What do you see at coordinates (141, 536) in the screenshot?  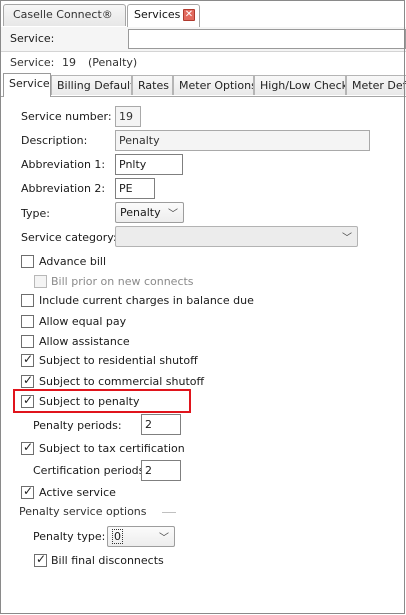 I see `penalty-type-select: 0 ﹀` at bounding box center [141, 536].